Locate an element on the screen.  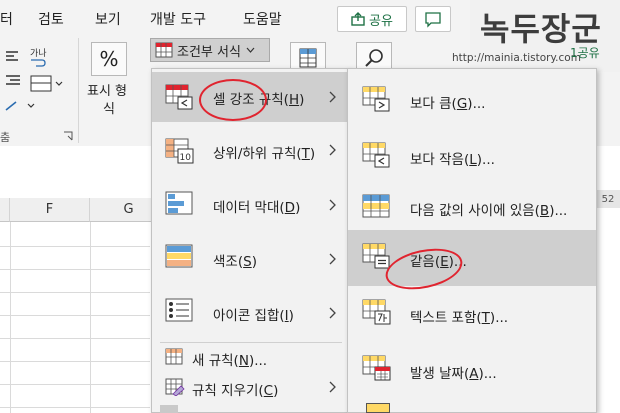
menu-item-label: 상위/하위 규칙(T) is located at coordinates (264, 154).